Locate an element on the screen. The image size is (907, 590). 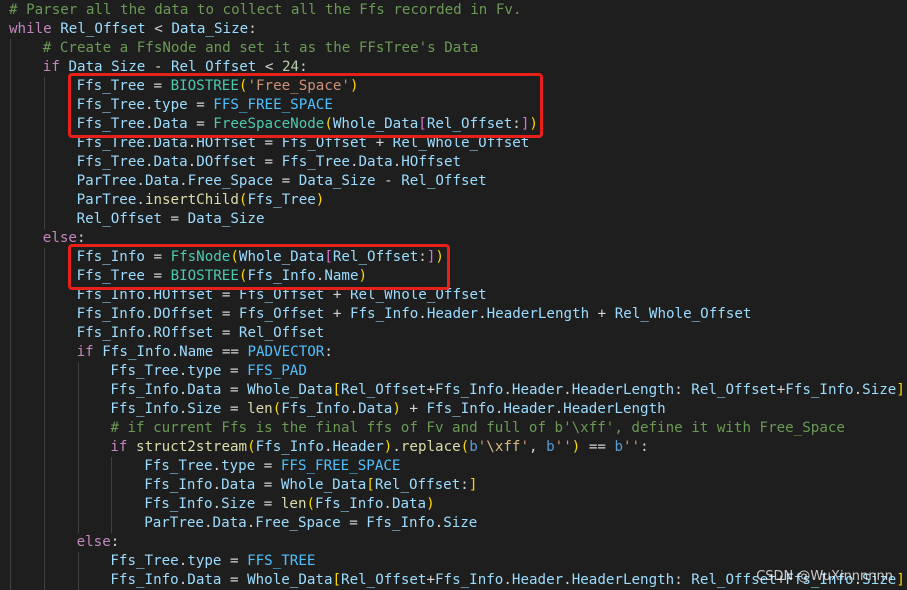
code-token: PADVECTOR is located at coordinates (286, 352).